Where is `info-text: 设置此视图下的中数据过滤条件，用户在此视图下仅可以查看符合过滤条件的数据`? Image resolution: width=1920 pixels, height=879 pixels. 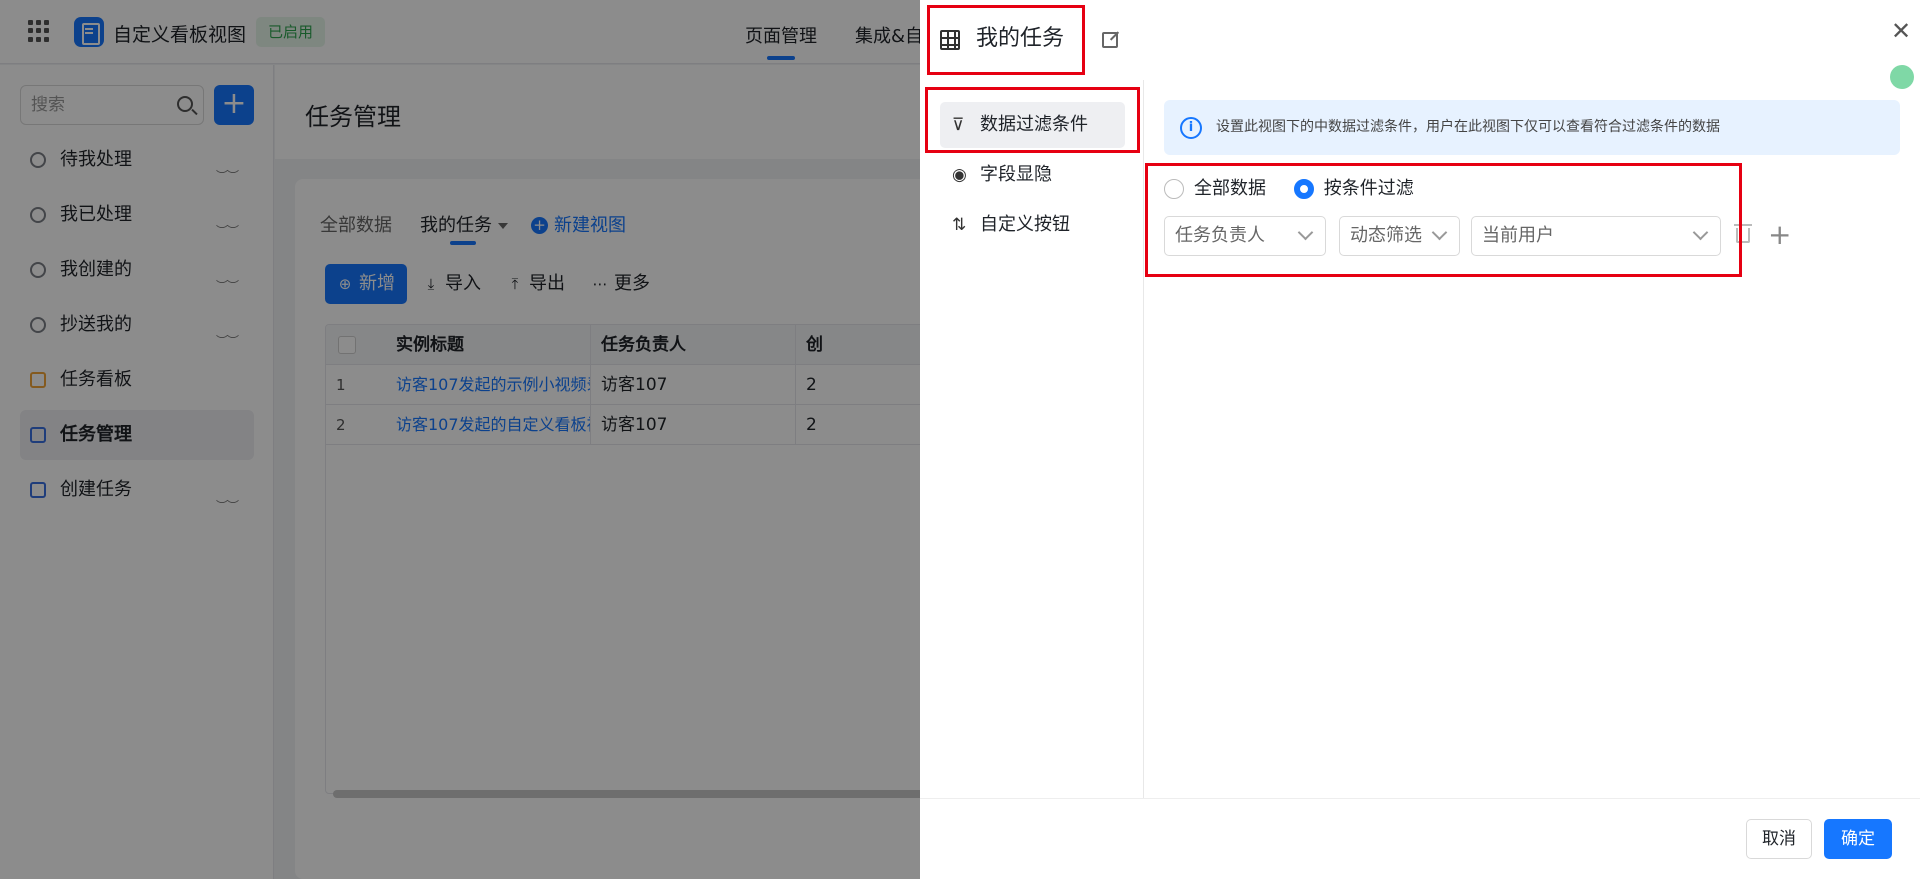
info-text: 设置此视图下的中数据过滤条件，用户在此视图下仅可以查看符合过滤条件的数据 is located at coordinates (1468, 127).